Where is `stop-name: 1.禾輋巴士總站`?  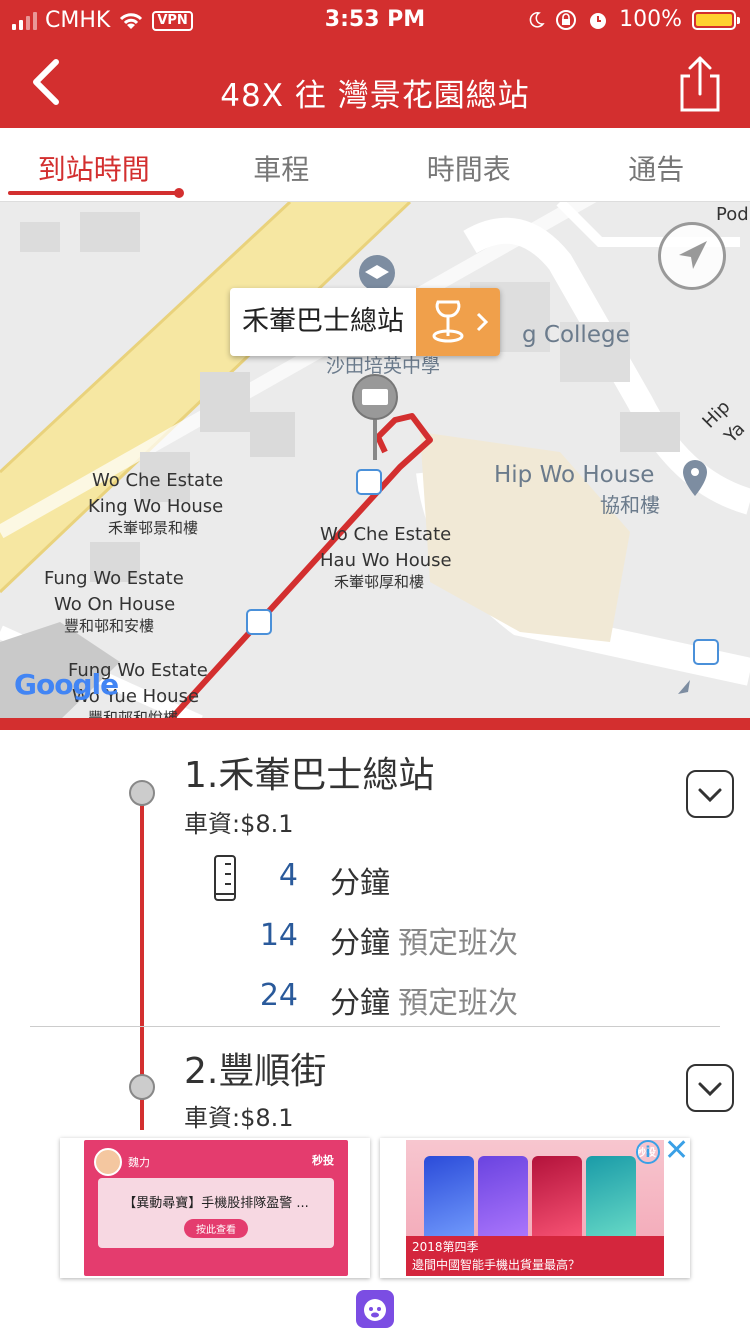 stop-name: 1.禾輋巴士總站 is located at coordinates (309, 772).